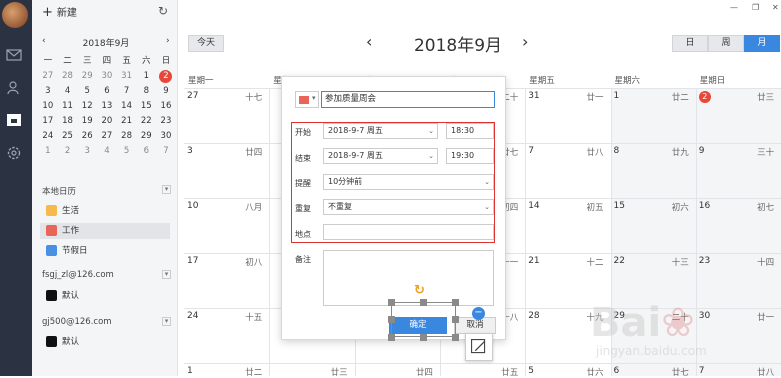  I want to click on remind-select: 10分钟前 ⌄, so click(408, 182).